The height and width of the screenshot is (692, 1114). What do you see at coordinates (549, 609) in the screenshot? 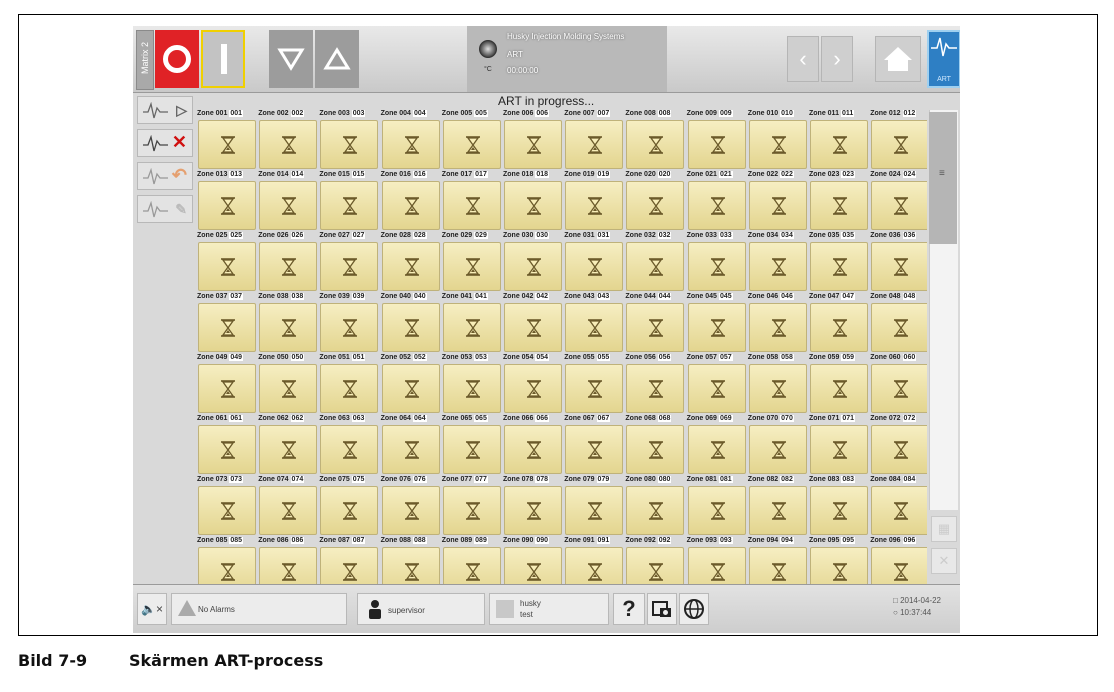
I see `mold-button: husky test` at bounding box center [549, 609].